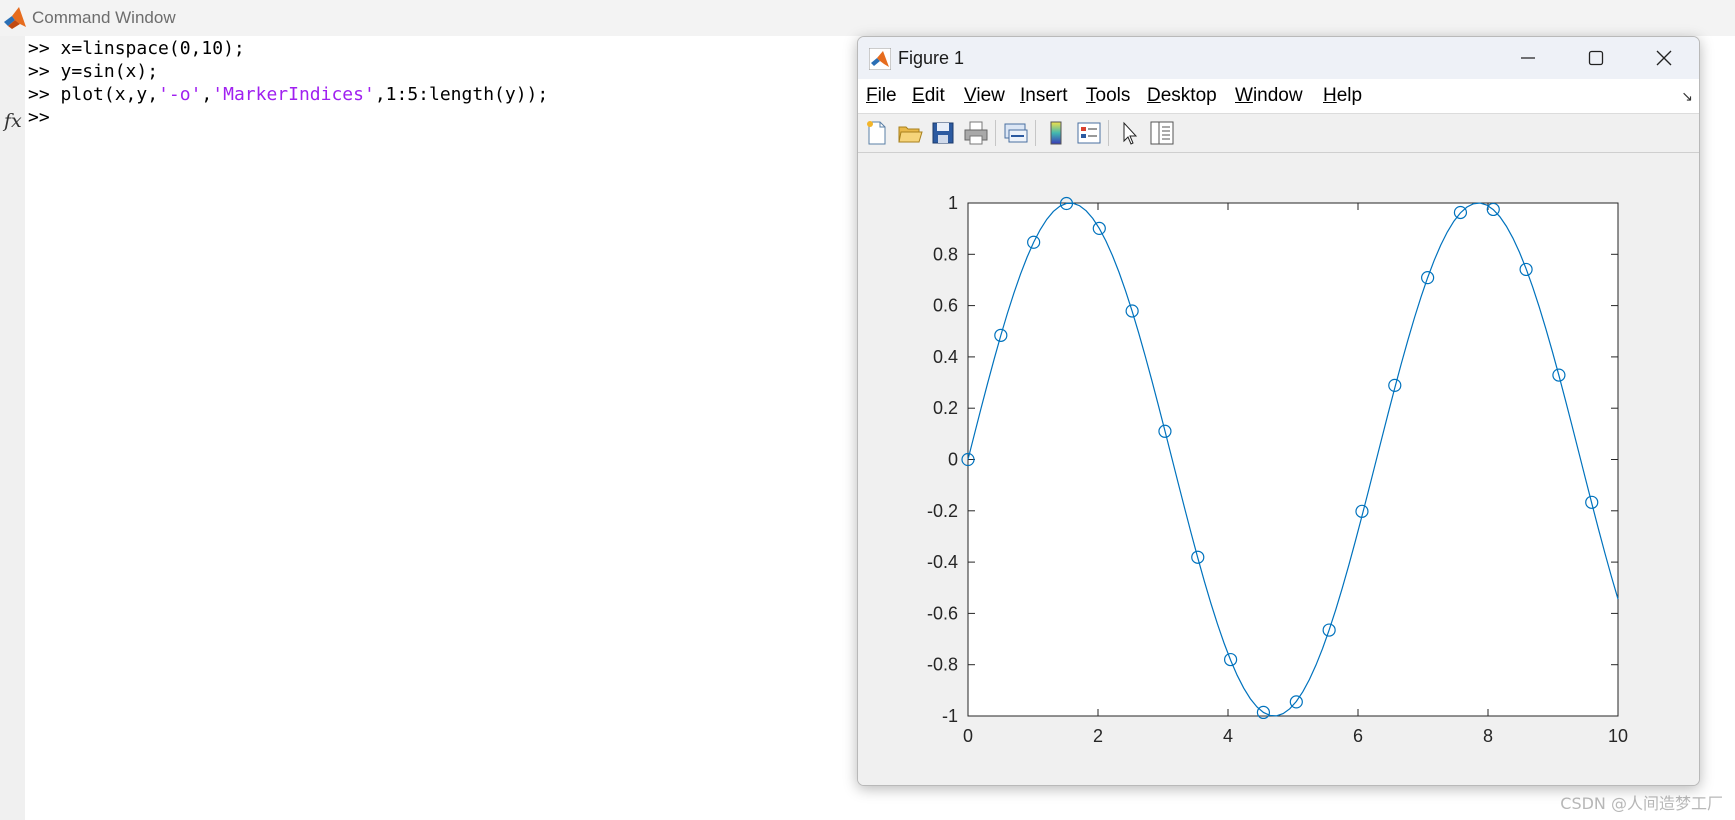 The height and width of the screenshot is (820, 1735). Describe the element at coordinates (942, 511) in the screenshot. I see `y-tick-label: -0.2` at that location.